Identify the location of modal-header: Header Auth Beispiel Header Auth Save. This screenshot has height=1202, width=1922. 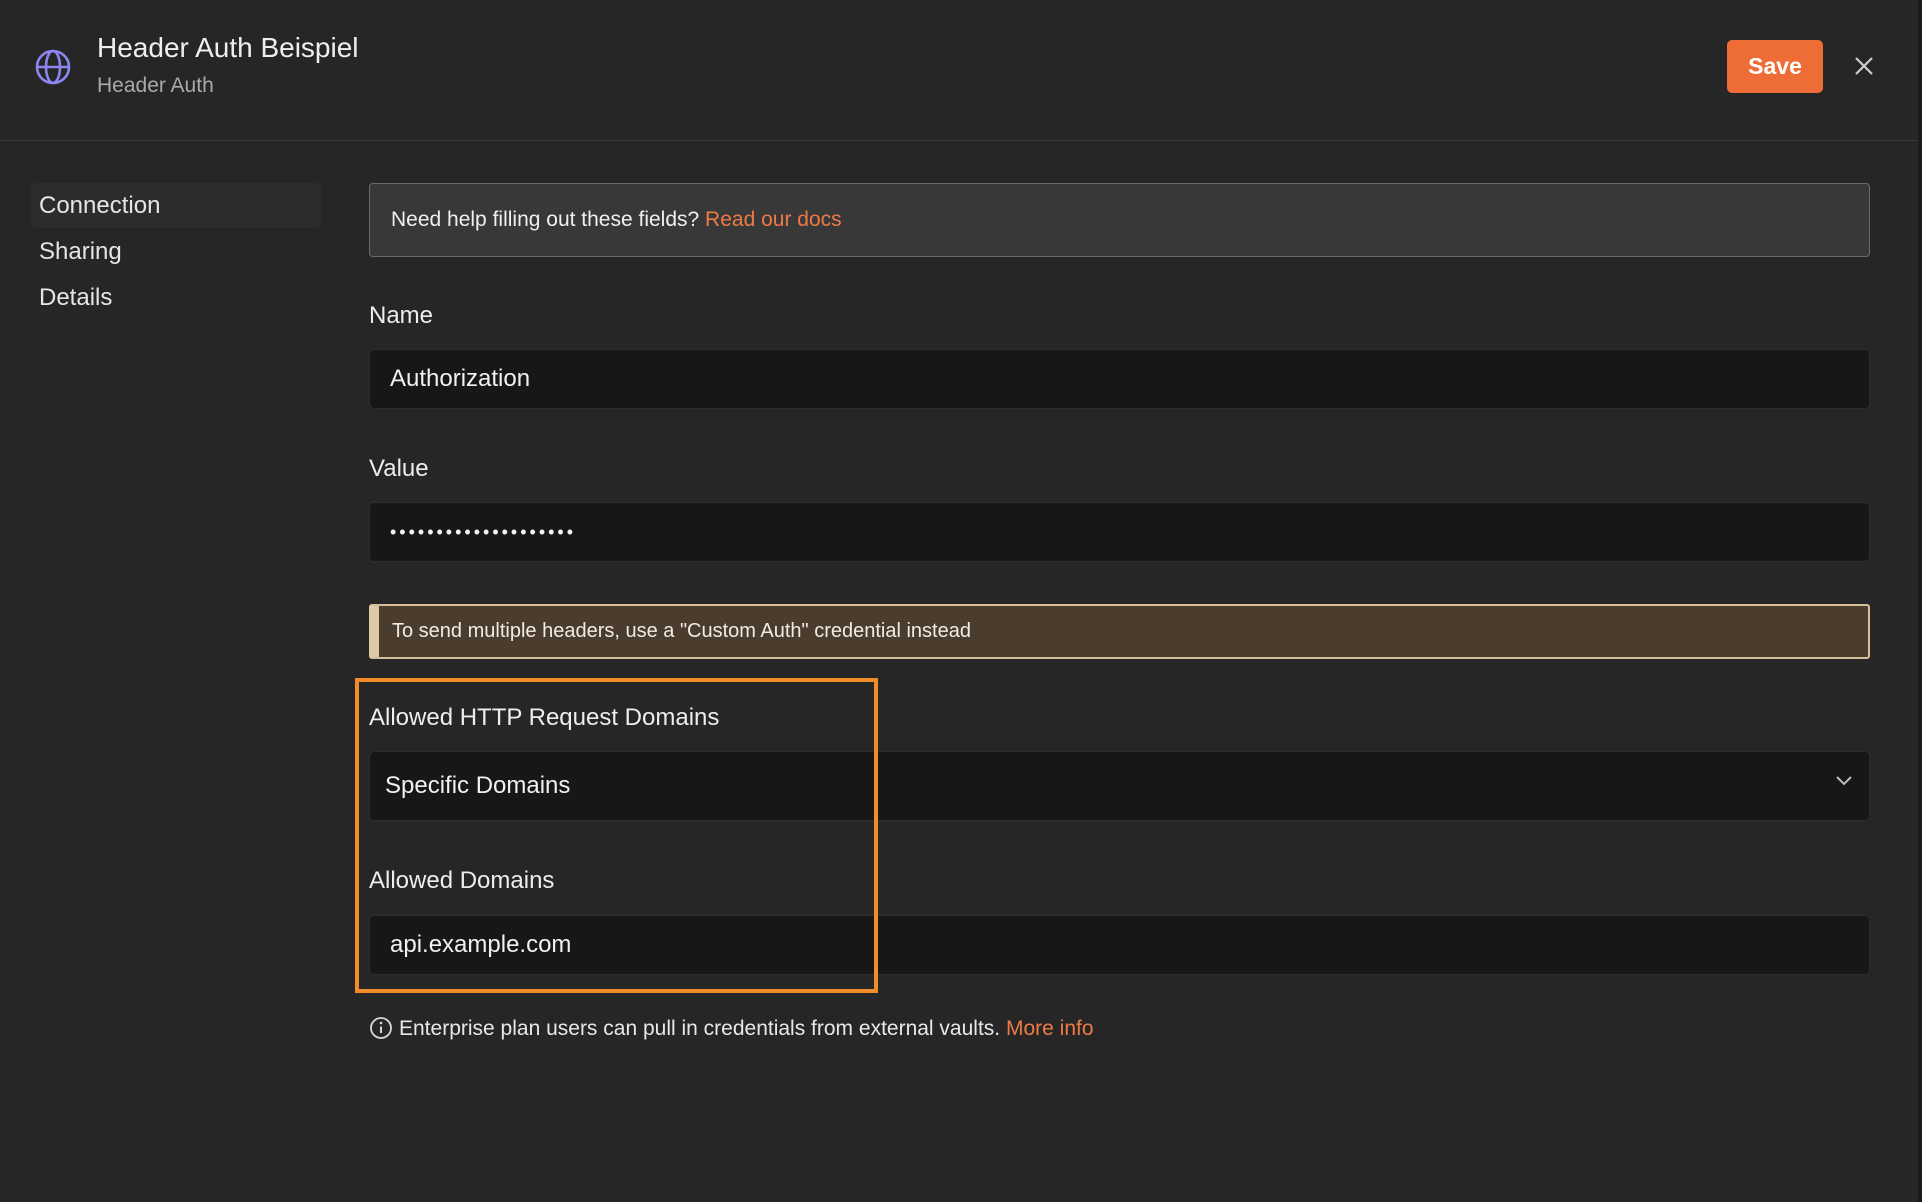
(960, 70).